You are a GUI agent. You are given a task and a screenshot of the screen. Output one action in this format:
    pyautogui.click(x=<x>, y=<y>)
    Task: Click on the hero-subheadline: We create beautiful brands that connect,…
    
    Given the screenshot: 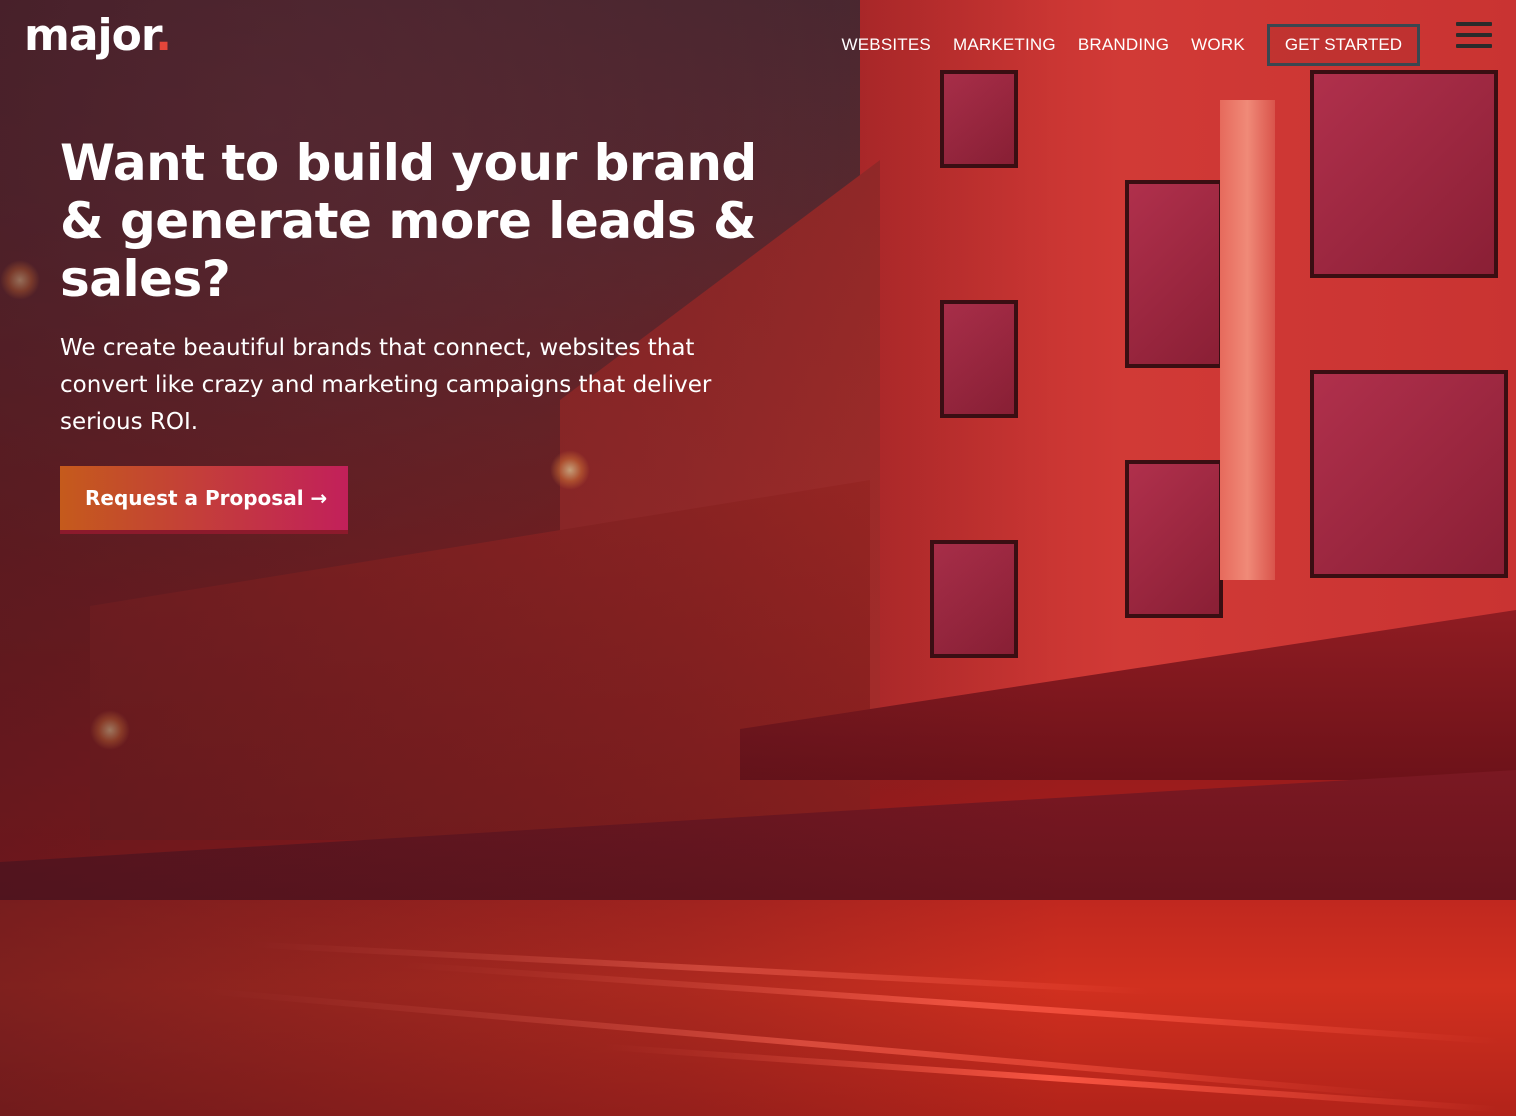 What is the action you would take?
    pyautogui.click(x=386, y=385)
    